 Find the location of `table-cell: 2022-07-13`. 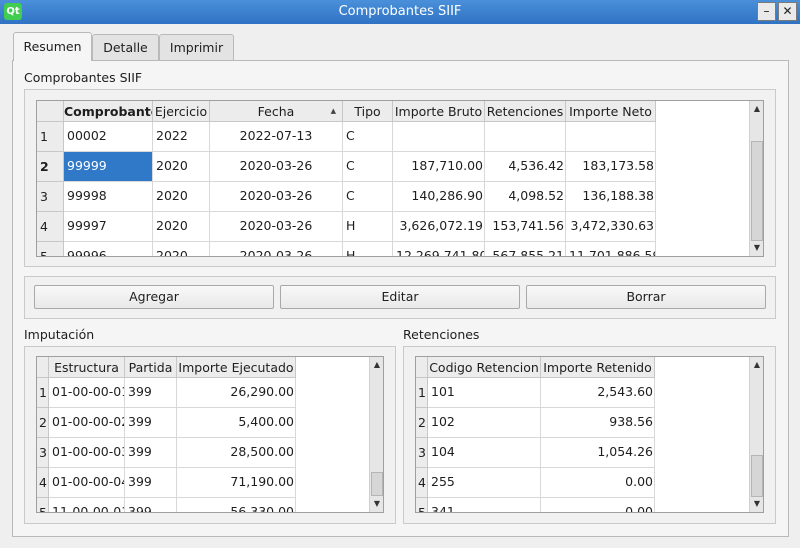

table-cell: 2022-07-13 is located at coordinates (276, 137).